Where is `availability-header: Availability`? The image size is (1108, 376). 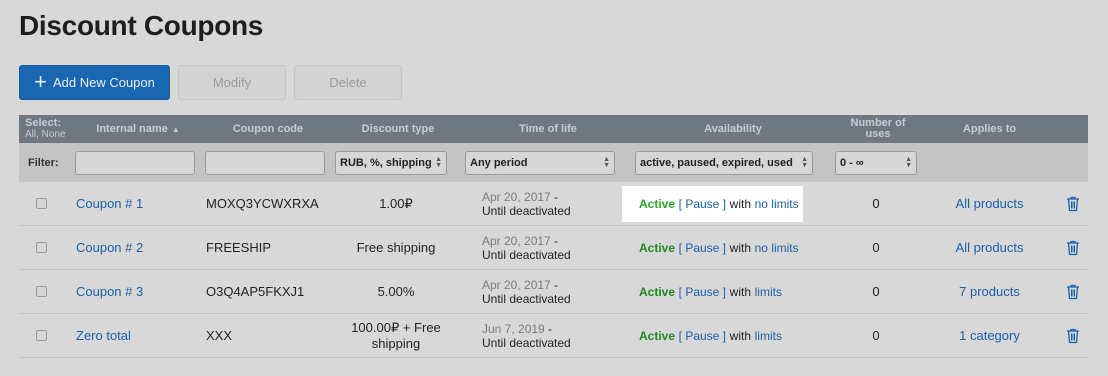
availability-header: Availability is located at coordinates (731, 129).